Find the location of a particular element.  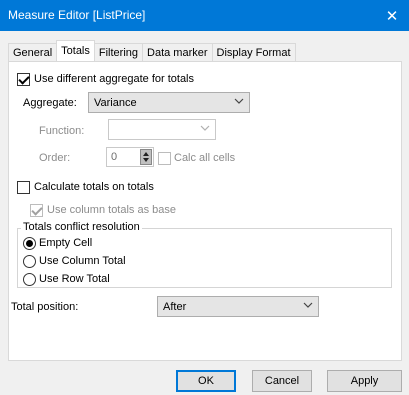

radio-empty-cell-label: Empty Cell is located at coordinates (66, 243).